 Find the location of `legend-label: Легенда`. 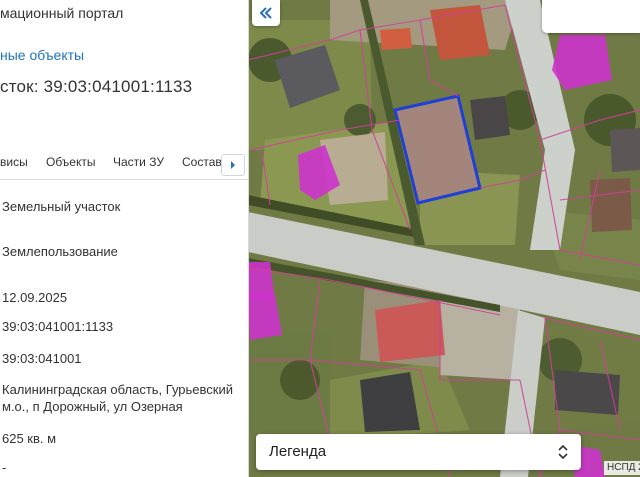

legend-label: Легенда is located at coordinates (298, 451).